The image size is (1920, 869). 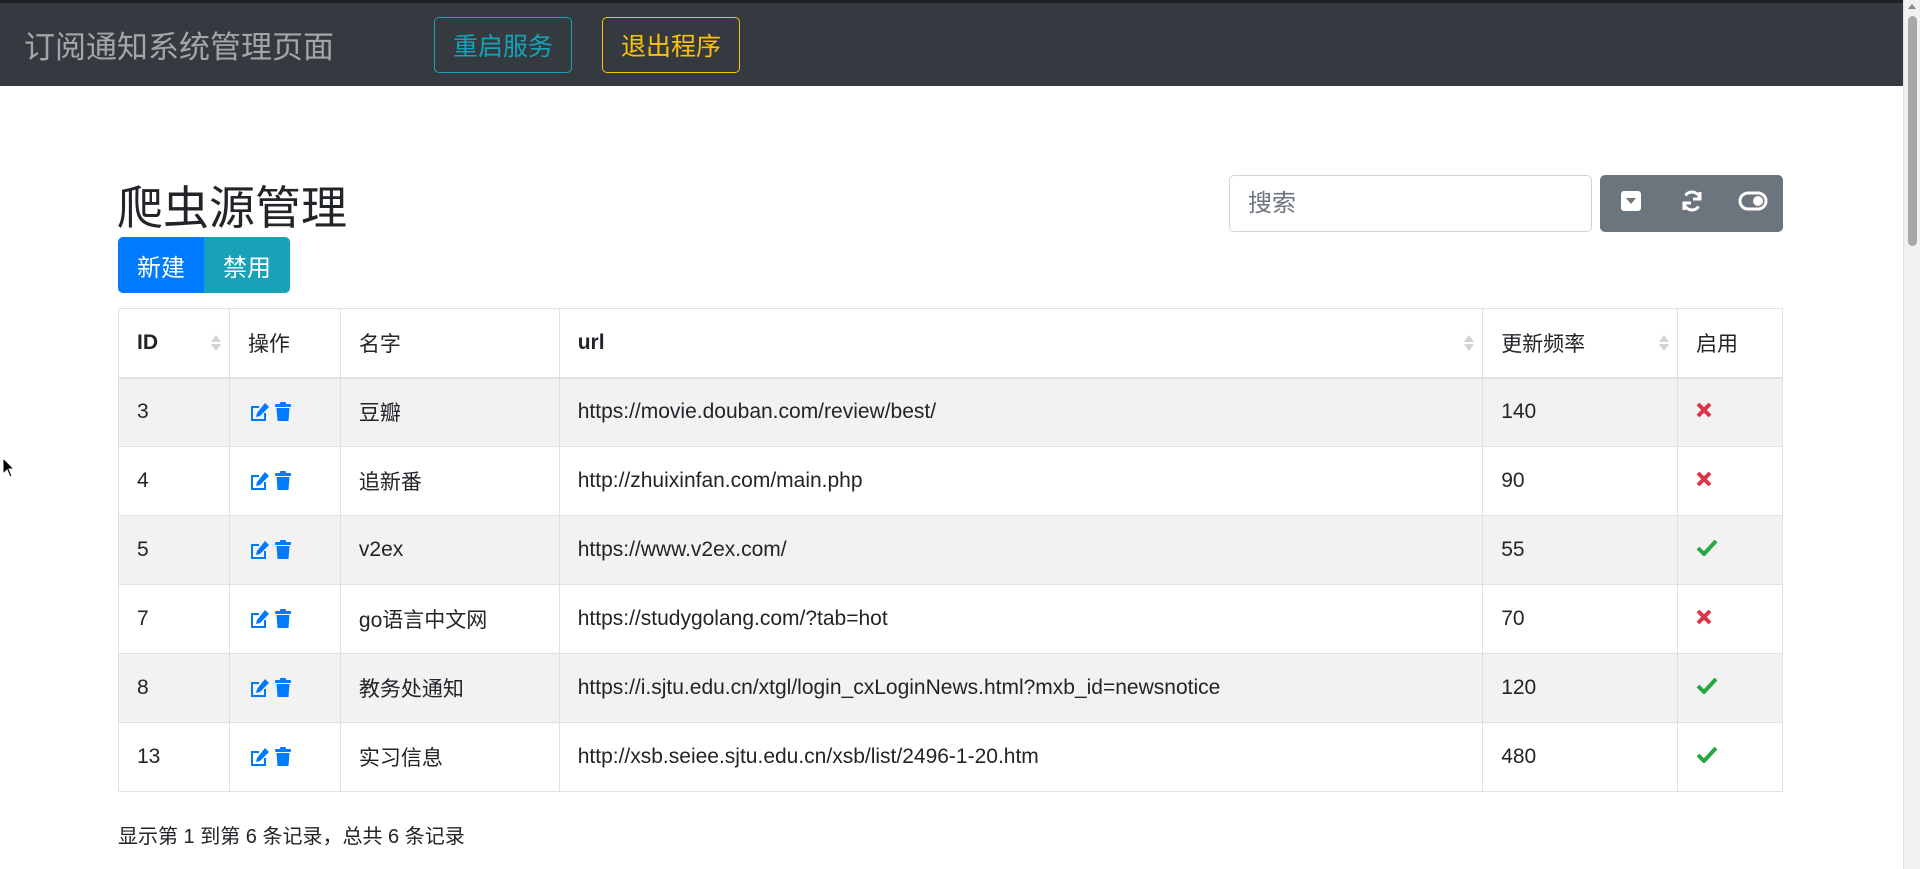 I want to click on scroll-up-arrow-icon, so click(x=1912, y=6).